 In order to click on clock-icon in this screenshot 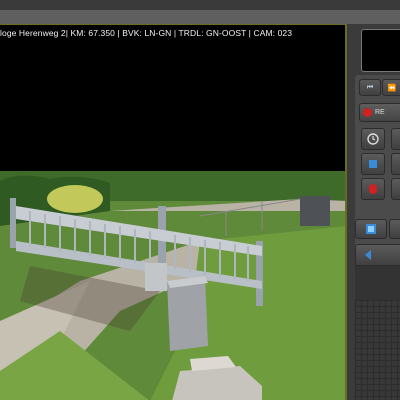, I will do `click(373, 139)`.